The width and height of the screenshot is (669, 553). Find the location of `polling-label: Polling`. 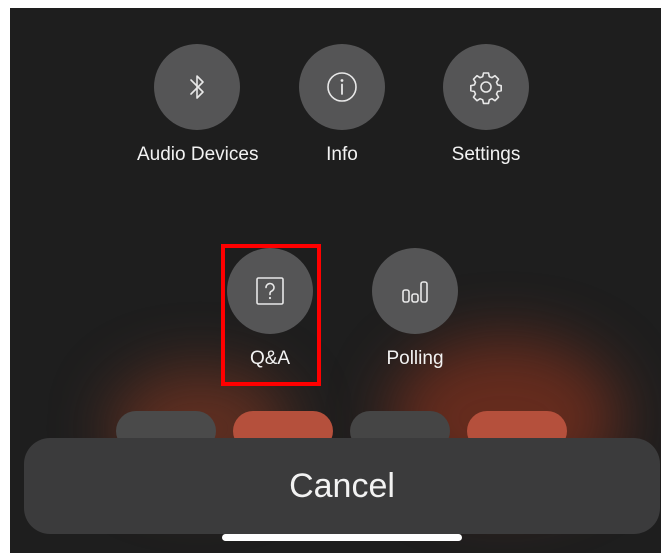

polling-label: Polling is located at coordinates (415, 358).